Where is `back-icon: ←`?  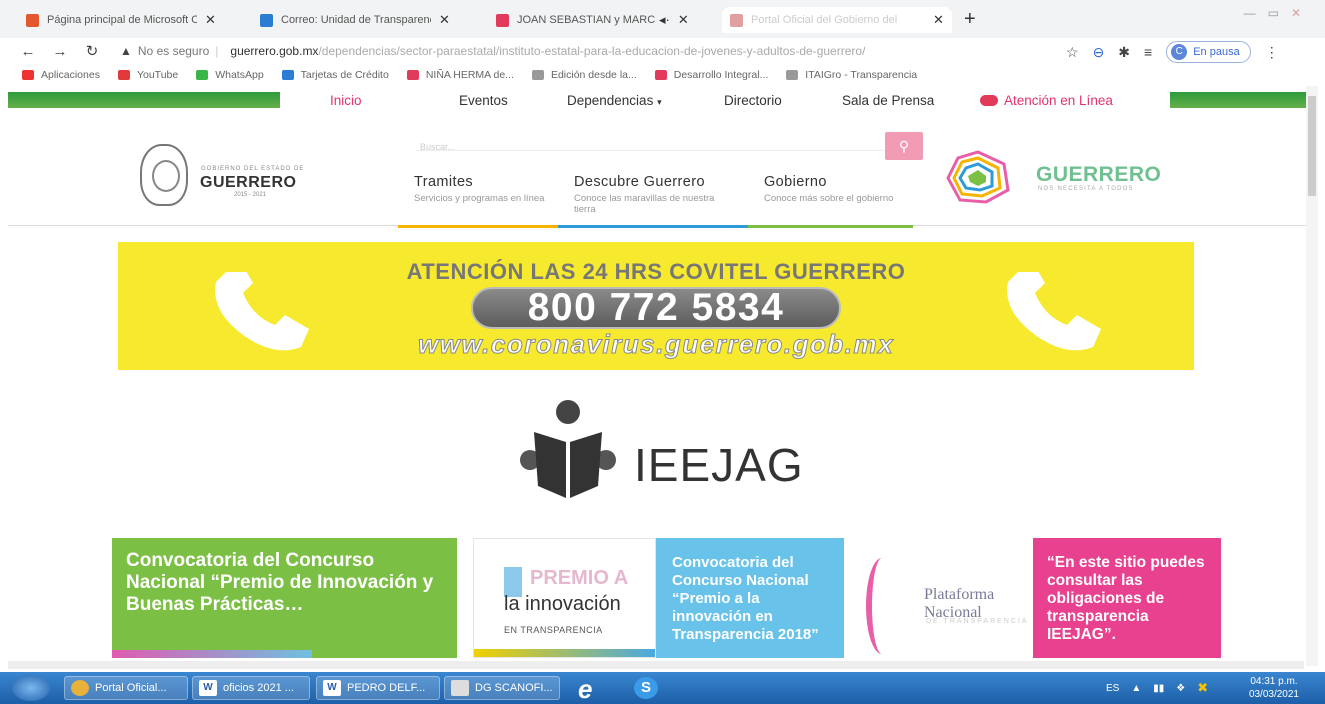 back-icon: ← is located at coordinates (28, 51).